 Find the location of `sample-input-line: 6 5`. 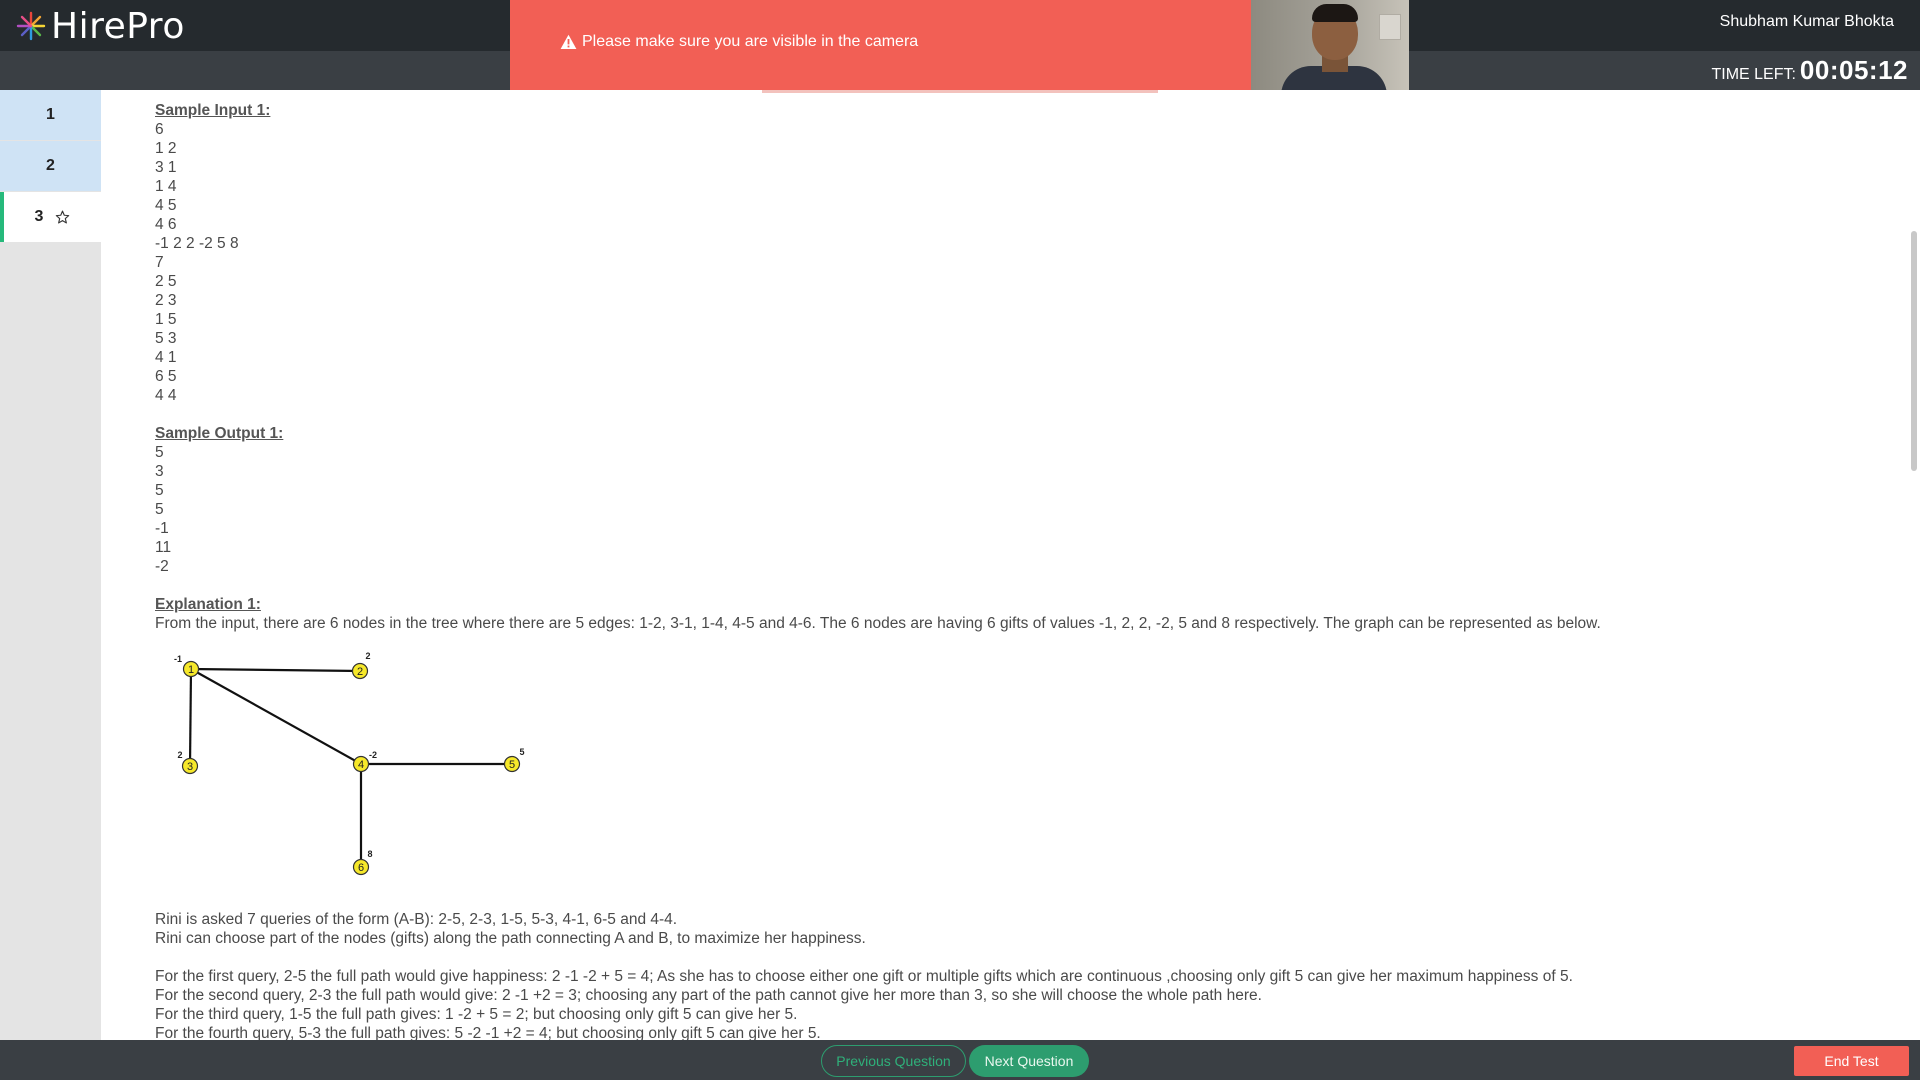

sample-input-line: 6 5 is located at coordinates (166, 376).